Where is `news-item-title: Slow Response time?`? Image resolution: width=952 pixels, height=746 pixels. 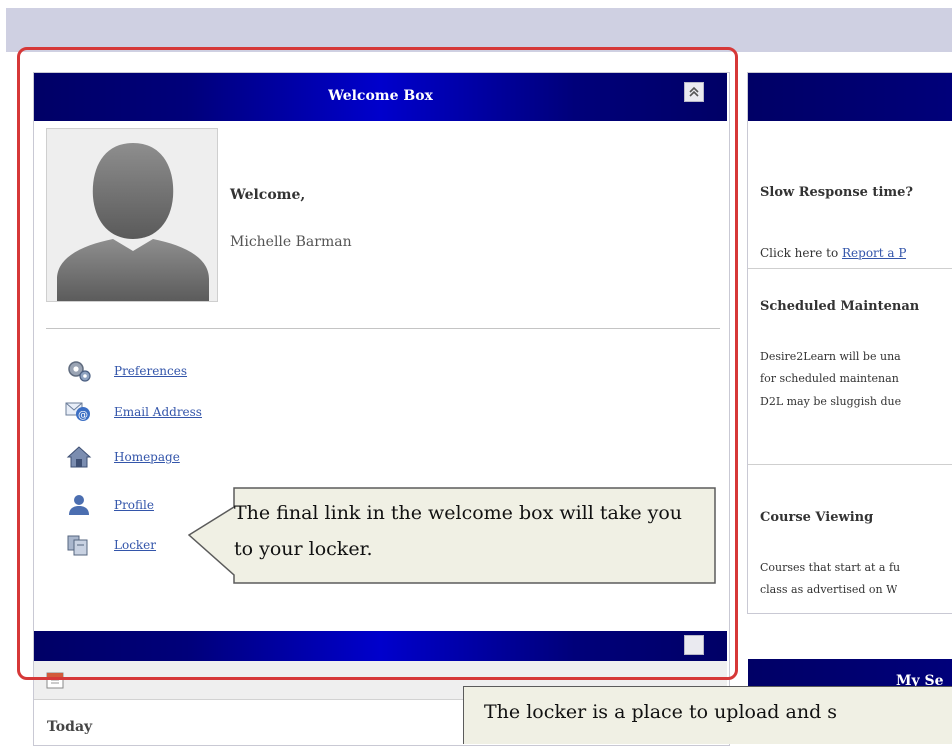
news-item-title: Slow Response time? is located at coordinates (837, 192).